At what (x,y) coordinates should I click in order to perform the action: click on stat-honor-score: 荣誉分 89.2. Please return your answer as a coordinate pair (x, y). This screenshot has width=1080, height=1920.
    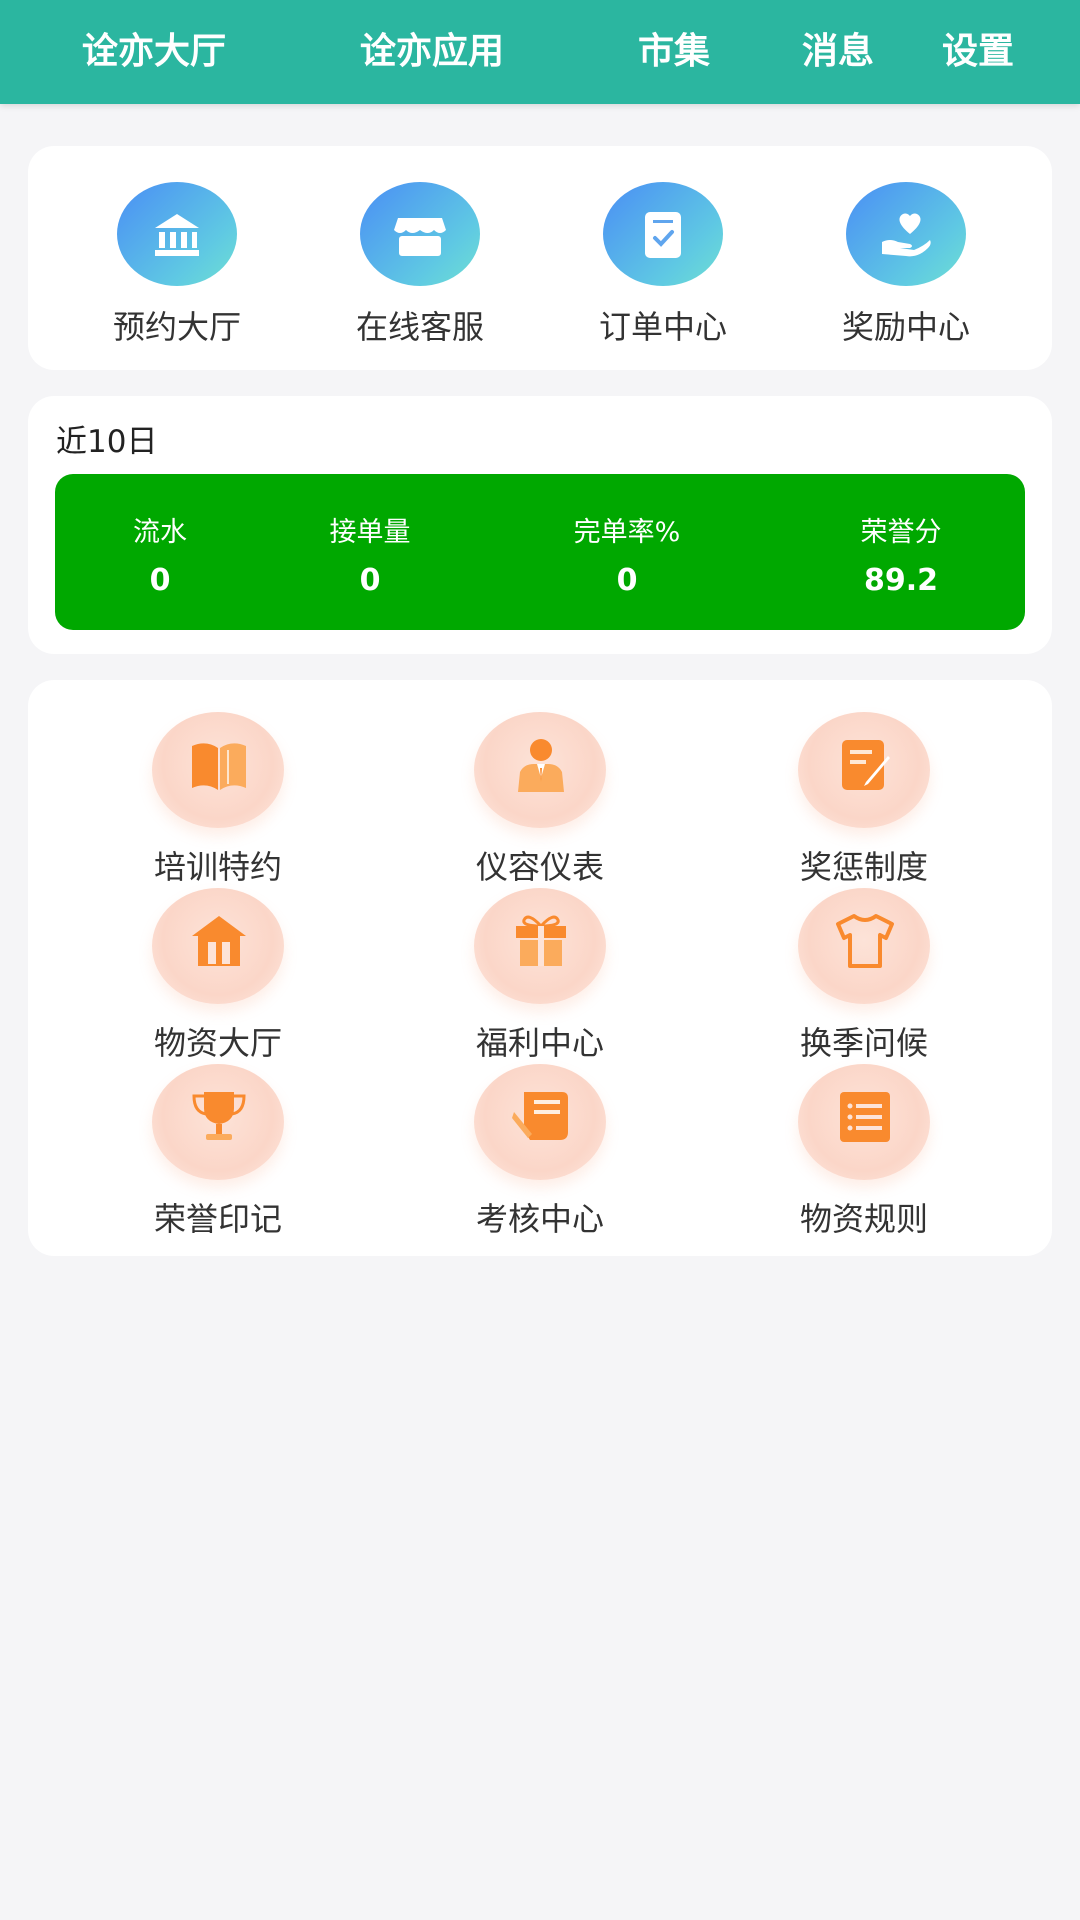
    Looking at the image, I should click on (901, 554).